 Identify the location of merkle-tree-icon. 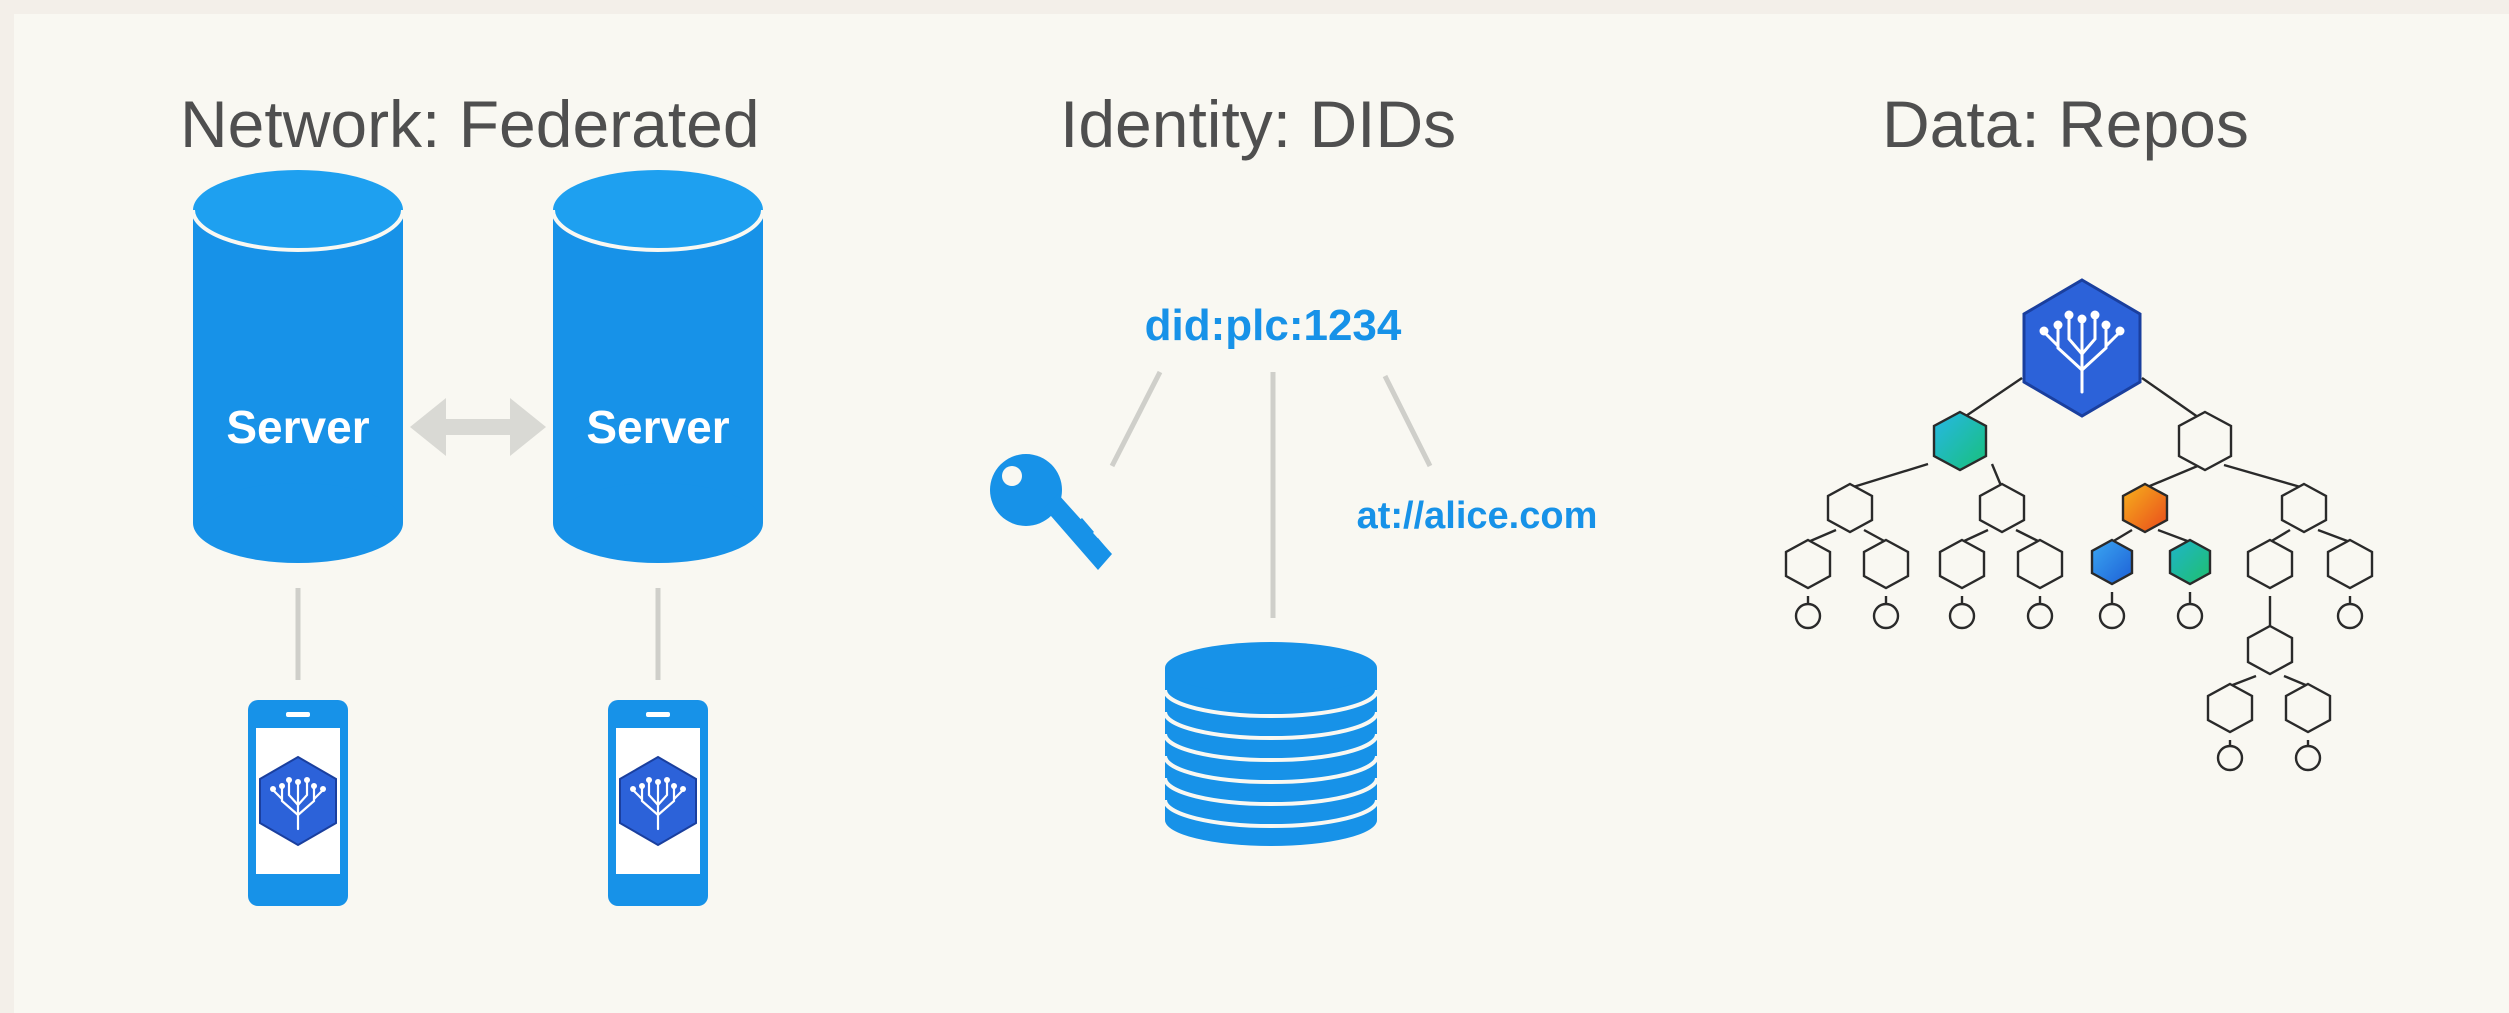
(2079, 525).